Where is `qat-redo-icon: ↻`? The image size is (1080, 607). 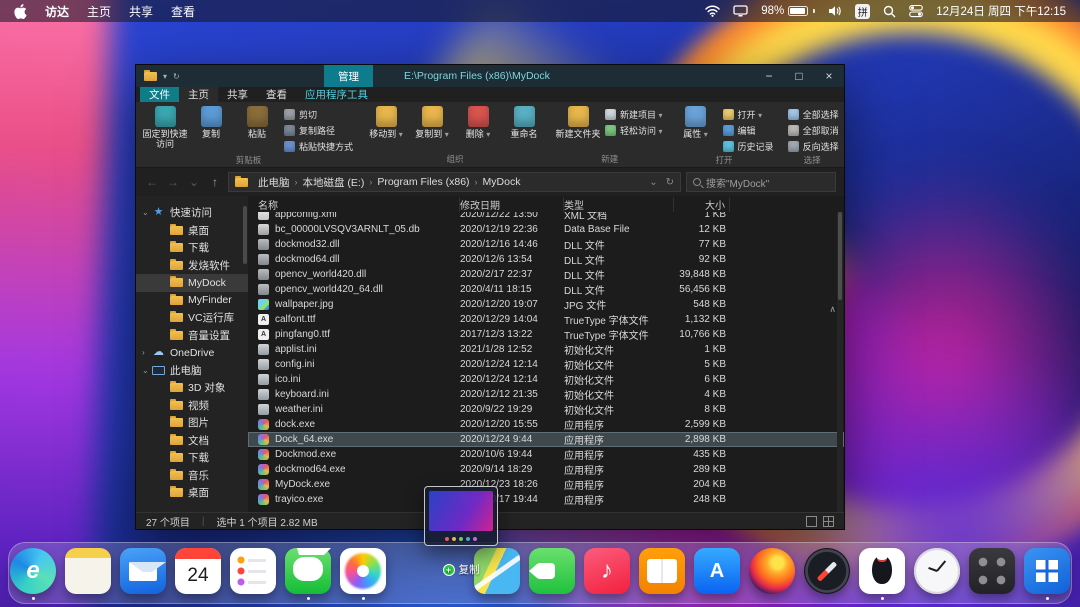
qat-redo-icon: ↻ is located at coordinates (176, 76).